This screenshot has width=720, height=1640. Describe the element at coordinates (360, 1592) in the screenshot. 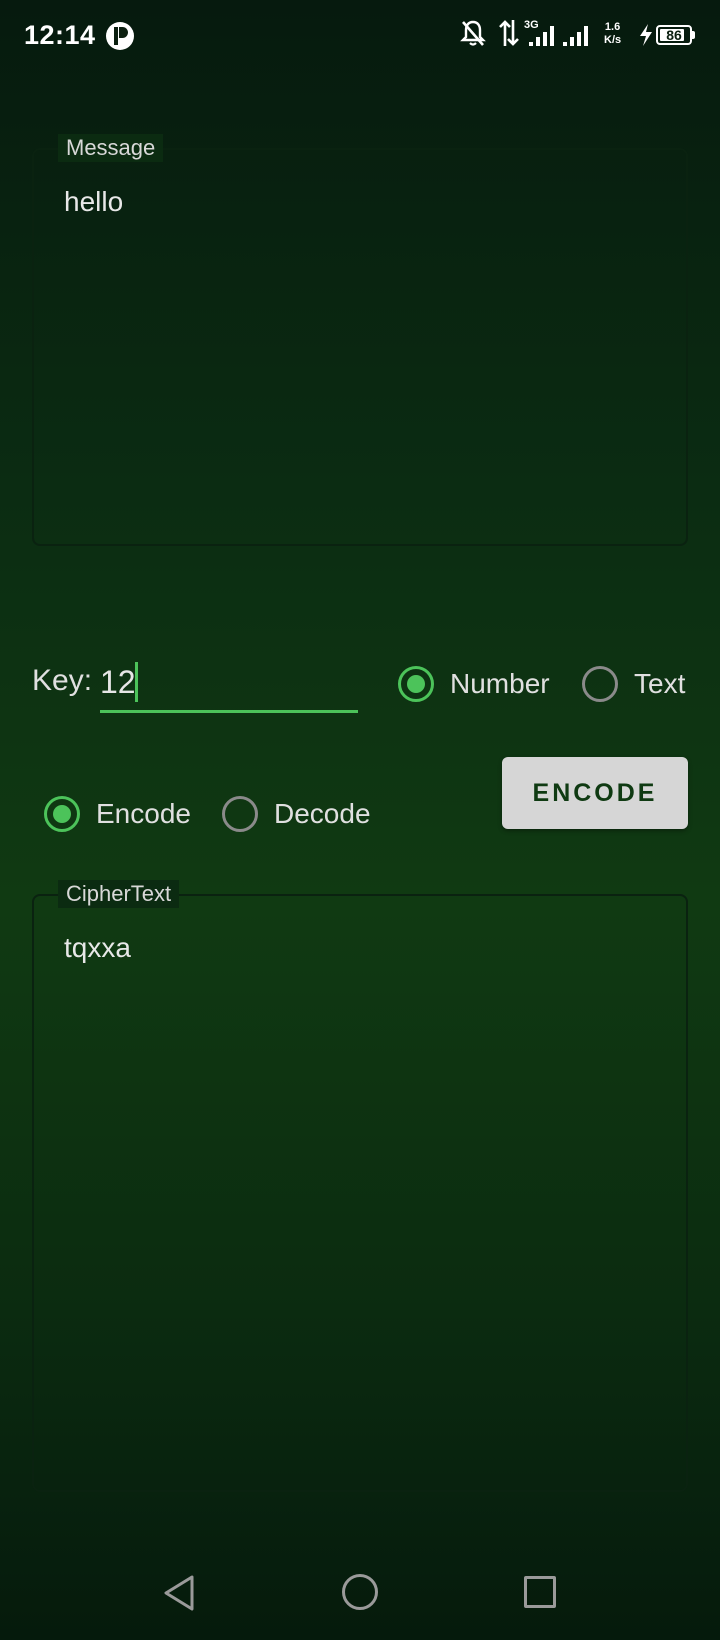

I see `home-icon` at that location.